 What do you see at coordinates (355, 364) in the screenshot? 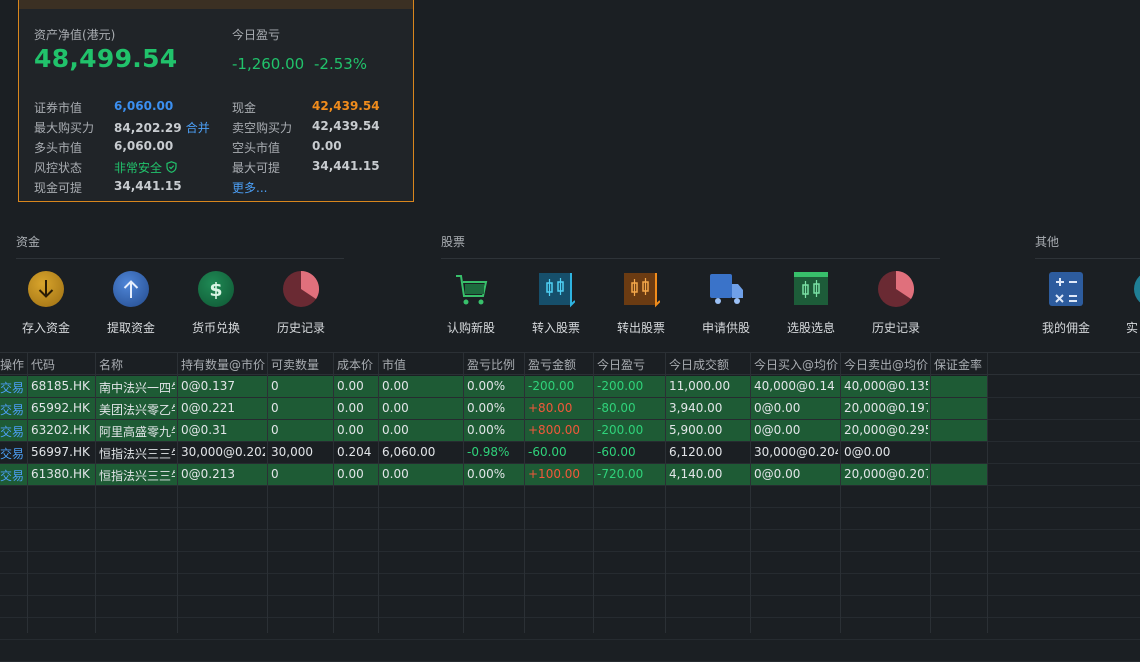
I see `col-header-cost: 成本价` at bounding box center [355, 364].